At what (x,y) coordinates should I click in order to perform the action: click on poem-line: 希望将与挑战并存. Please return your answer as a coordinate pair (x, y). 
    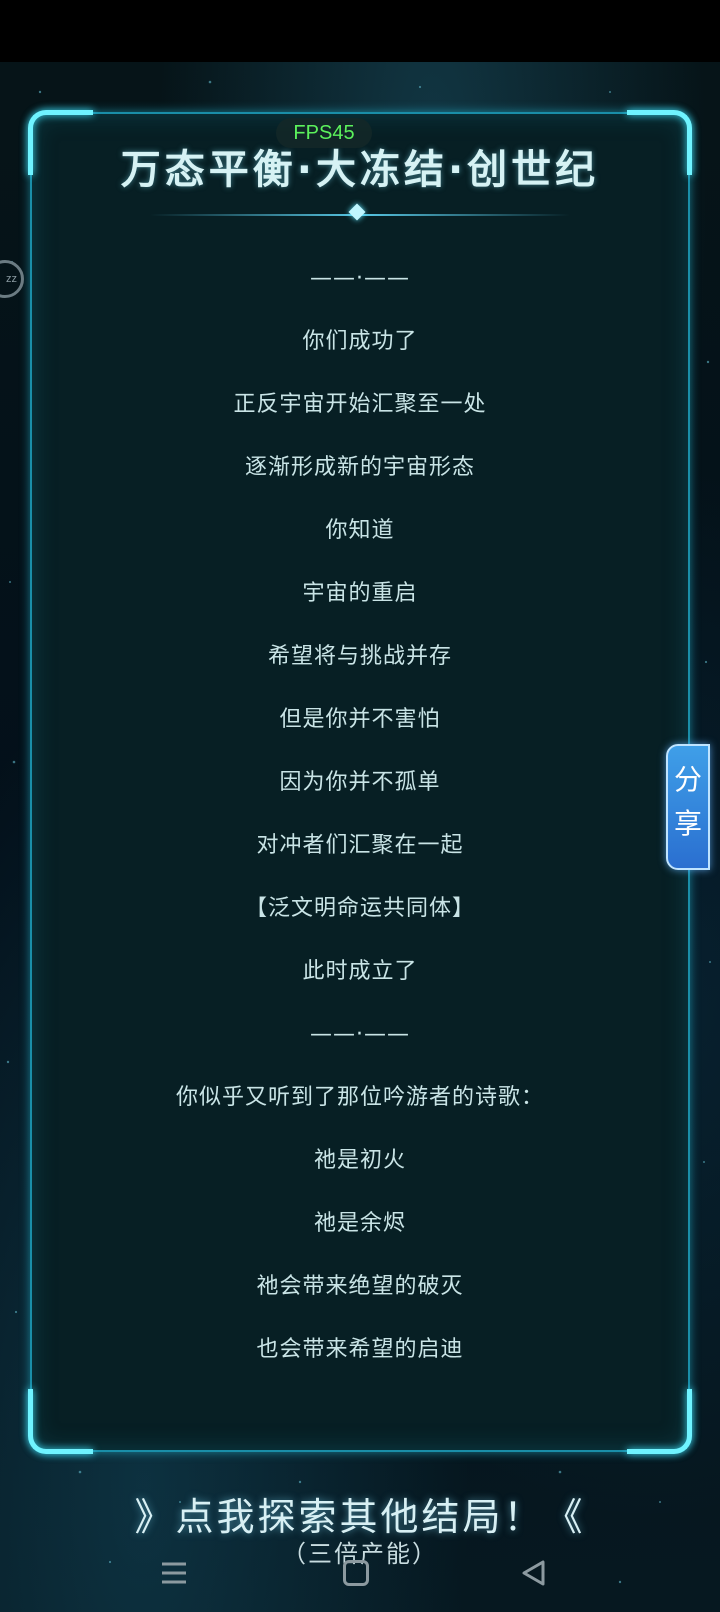
    Looking at the image, I should click on (359, 656).